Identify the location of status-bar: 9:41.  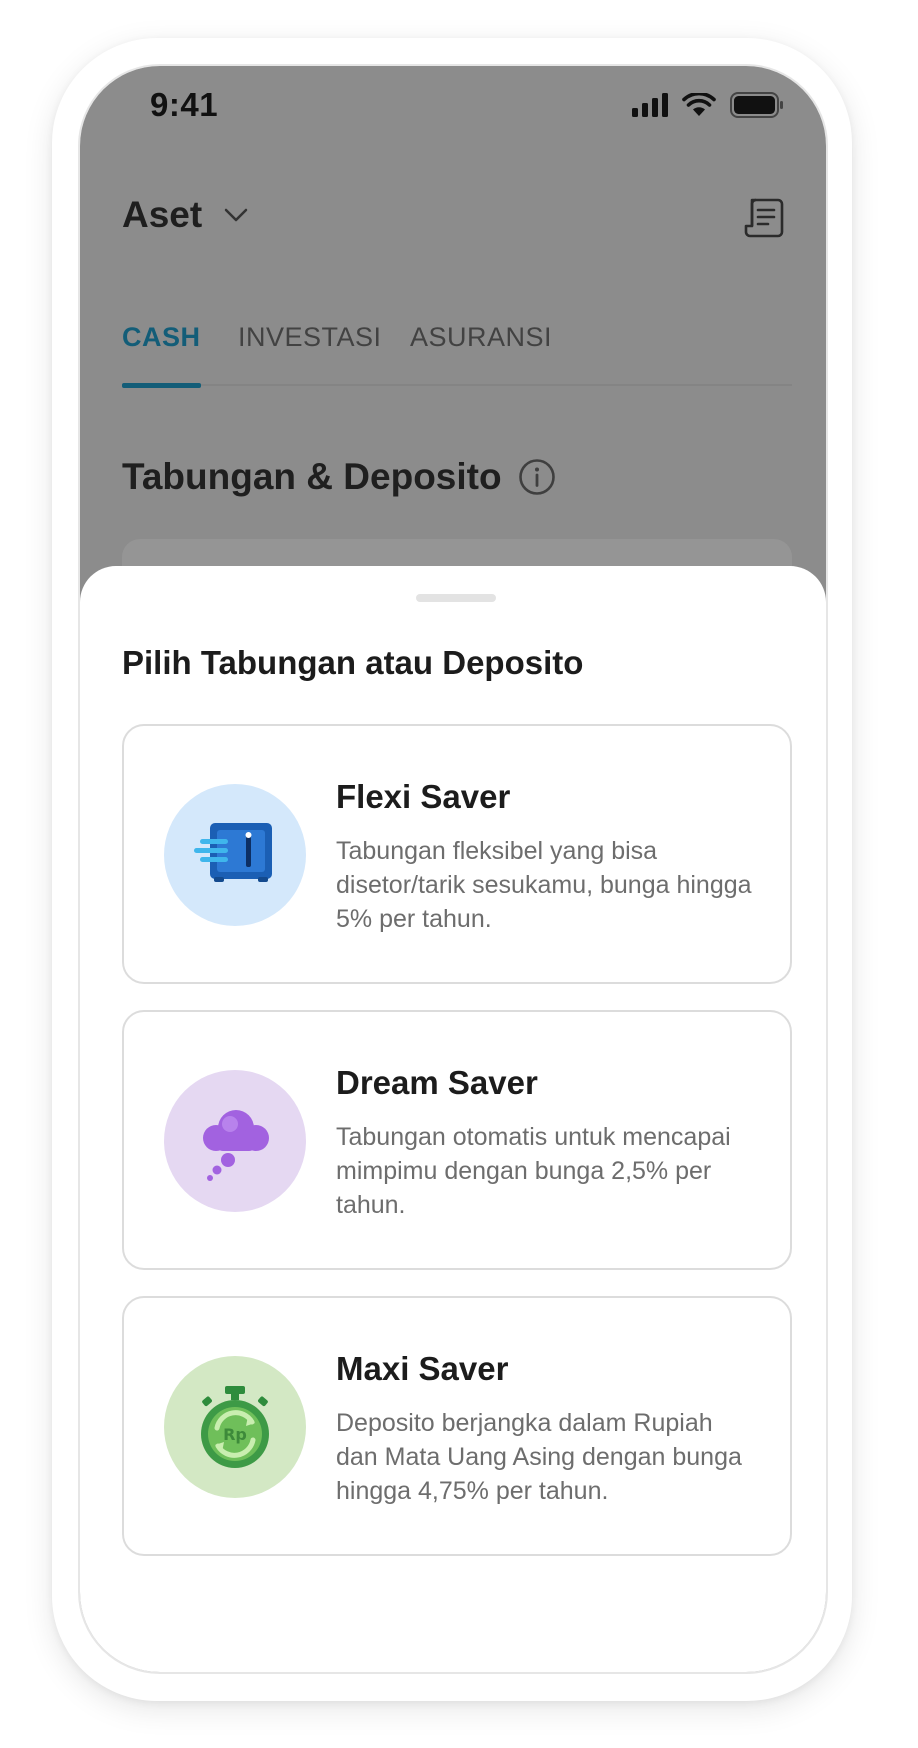
(453, 116).